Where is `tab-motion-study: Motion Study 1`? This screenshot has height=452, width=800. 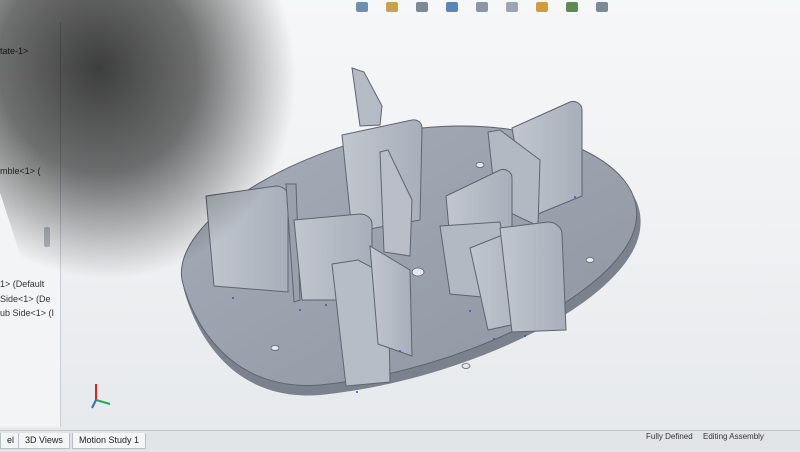
tab-motion-study: Motion Study 1 is located at coordinates (109, 441).